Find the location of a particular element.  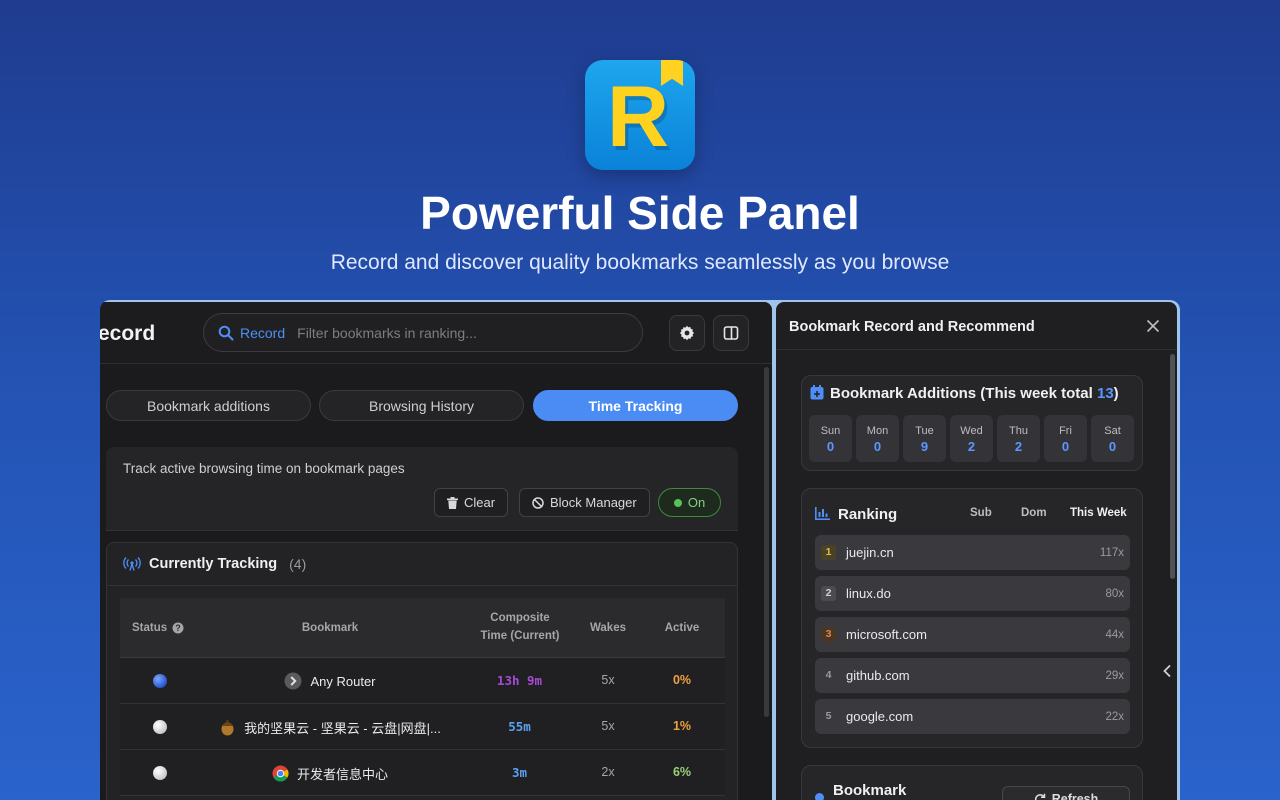

side-panel-toggle-button is located at coordinates (731, 333).